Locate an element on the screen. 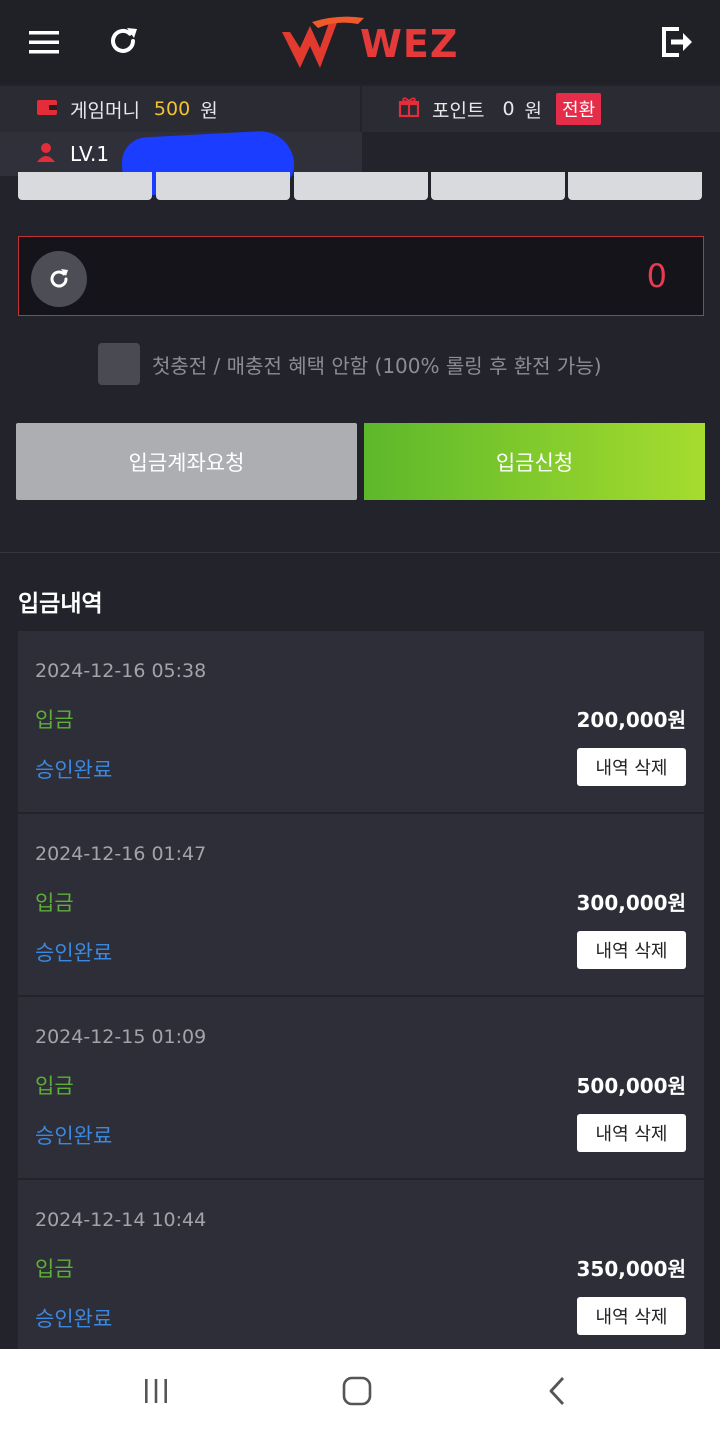  deposit-amount-field: 0 is located at coordinates (361, 276).